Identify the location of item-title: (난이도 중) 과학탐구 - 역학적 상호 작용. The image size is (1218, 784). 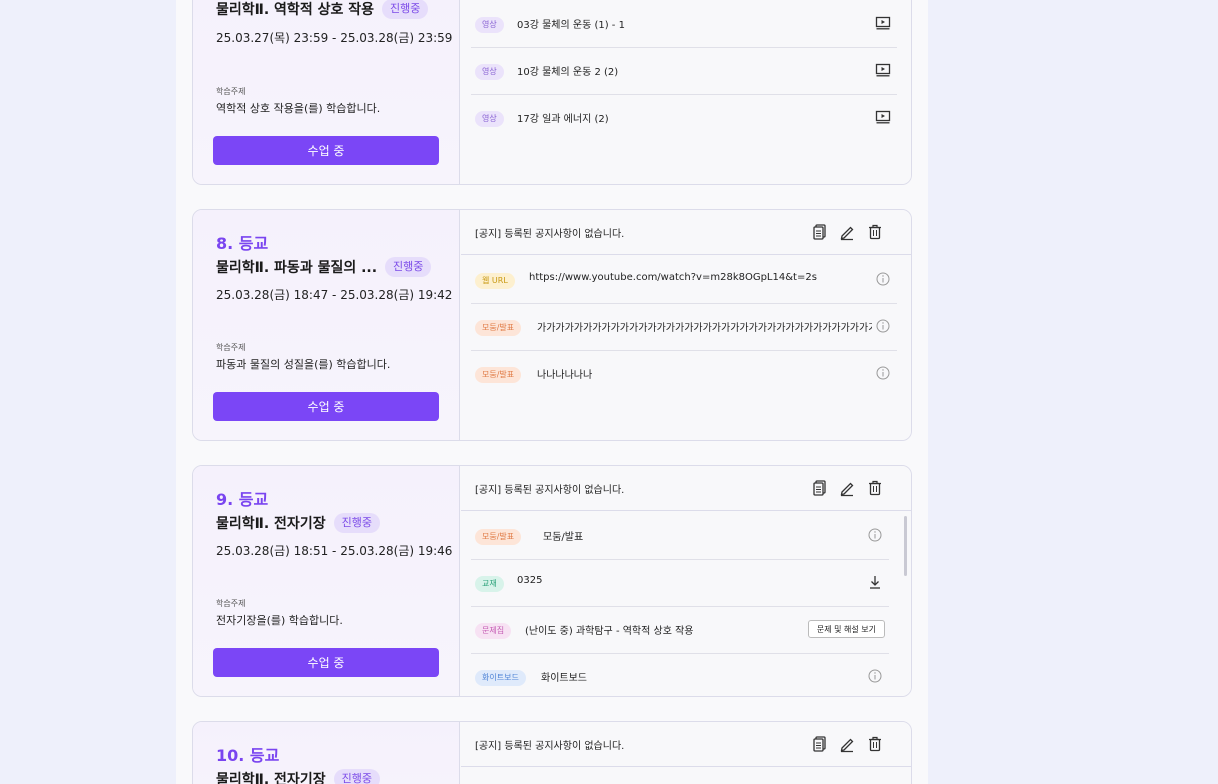
(609, 631).